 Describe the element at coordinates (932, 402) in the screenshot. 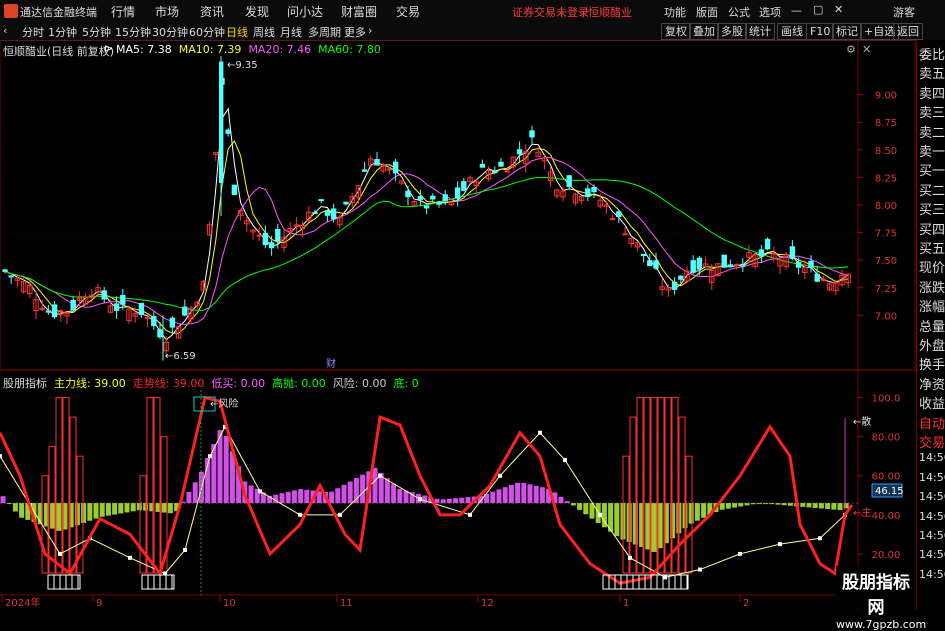

I see `quote-panel-item: 收益` at that location.